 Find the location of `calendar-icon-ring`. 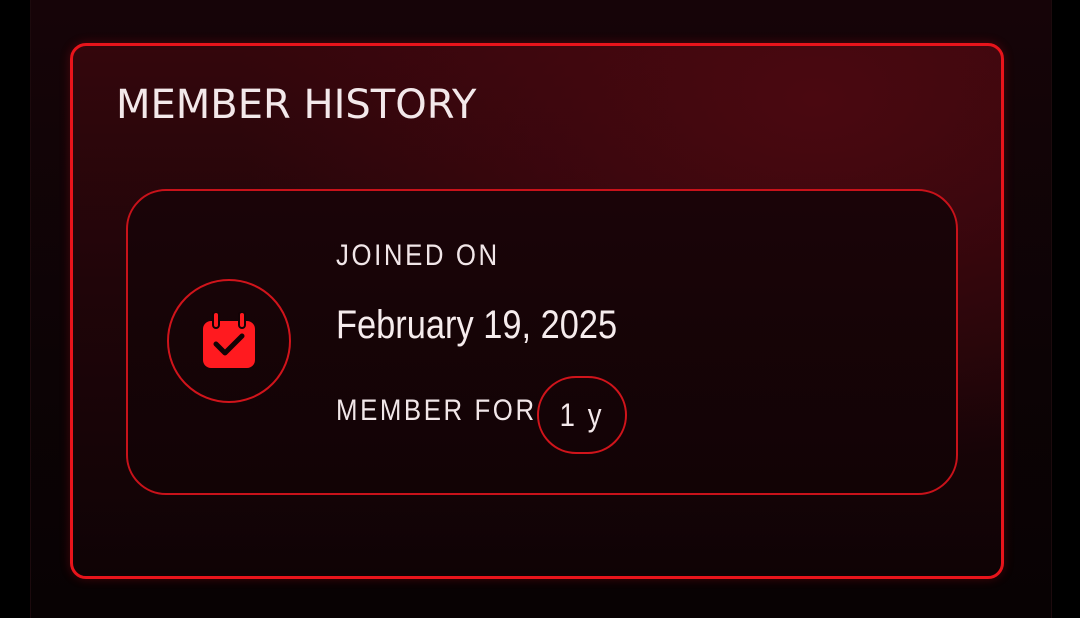

calendar-icon-ring is located at coordinates (229, 341).